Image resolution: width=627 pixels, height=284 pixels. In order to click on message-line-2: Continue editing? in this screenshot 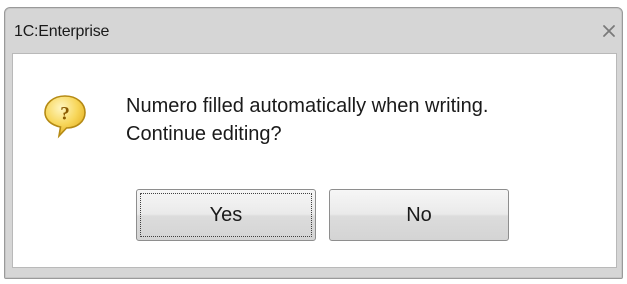, I will do `click(204, 134)`.